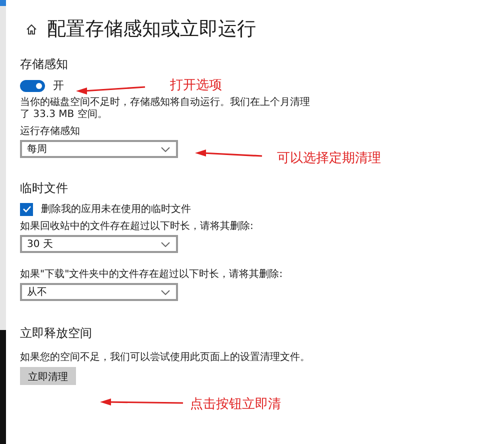 This screenshot has width=480, height=444. What do you see at coordinates (165, 109) in the screenshot?
I see `description-text: 当你的磁盘空间不足时，存储感知将自动运行。我们在上个月清理了 33.3 MB 空间。` at bounding box center [165, 109].